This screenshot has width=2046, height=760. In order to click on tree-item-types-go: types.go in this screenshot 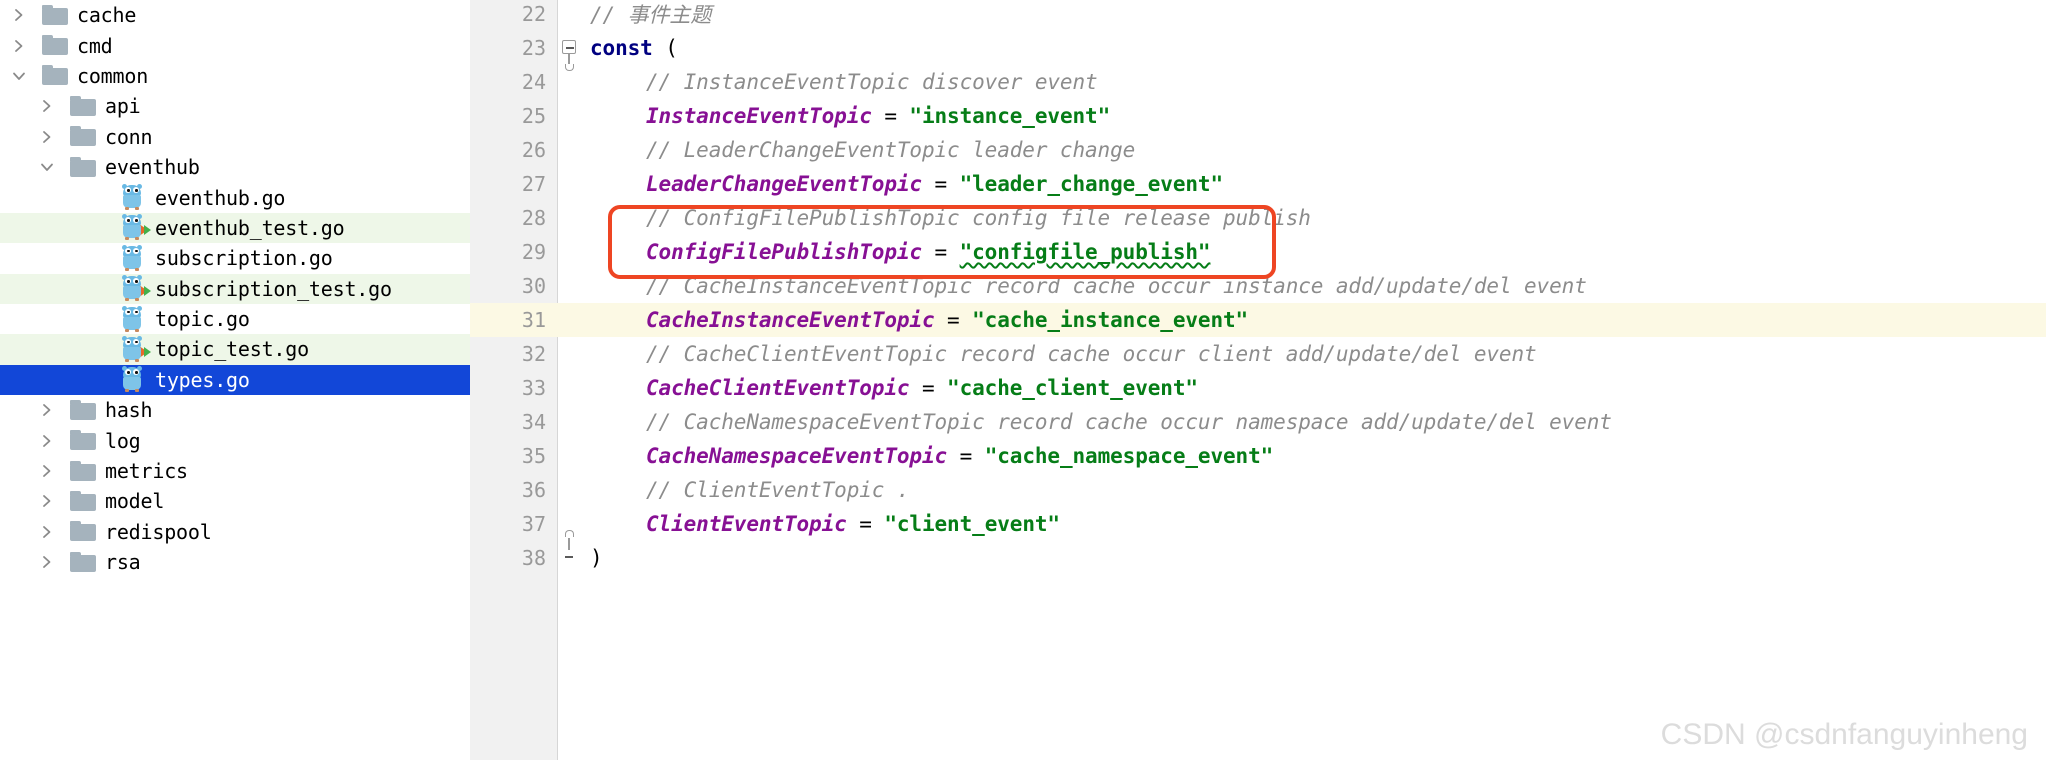, I will do `click(235, 380)`.